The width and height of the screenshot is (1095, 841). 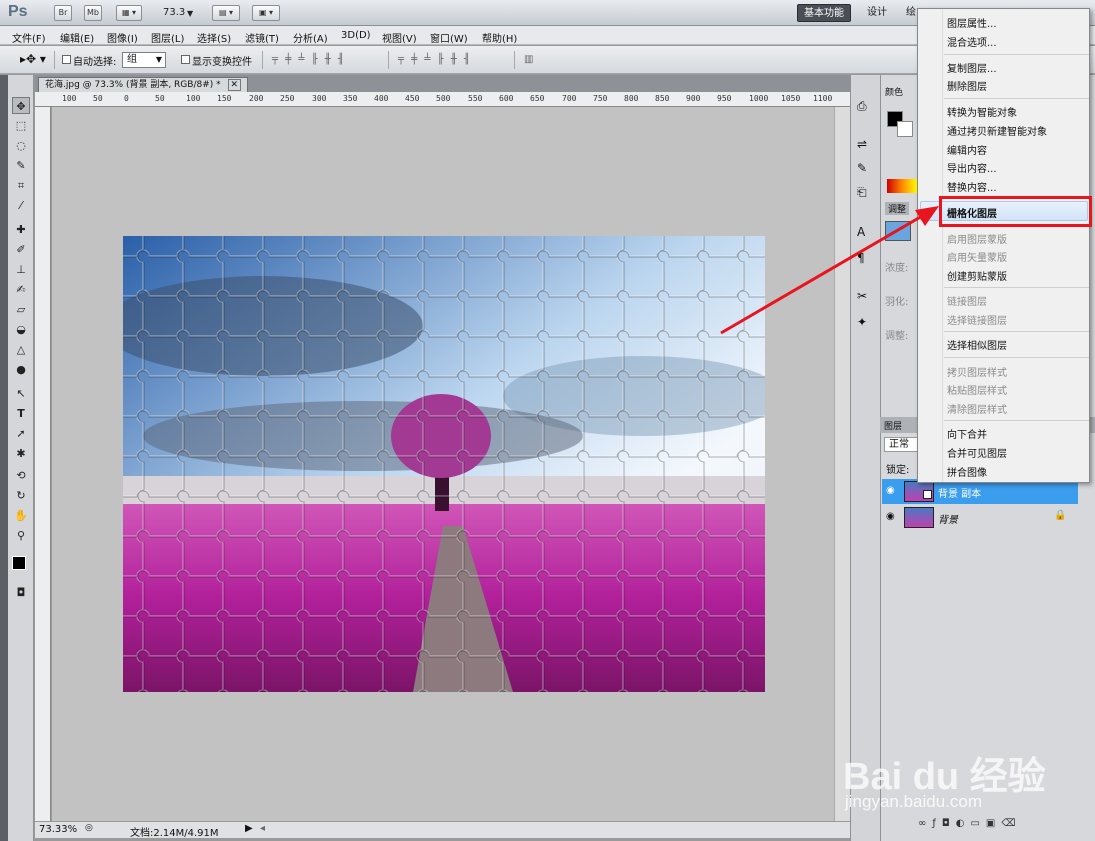 I want to click on quick-mask-icon: ◘, so click(x=21, y=592).